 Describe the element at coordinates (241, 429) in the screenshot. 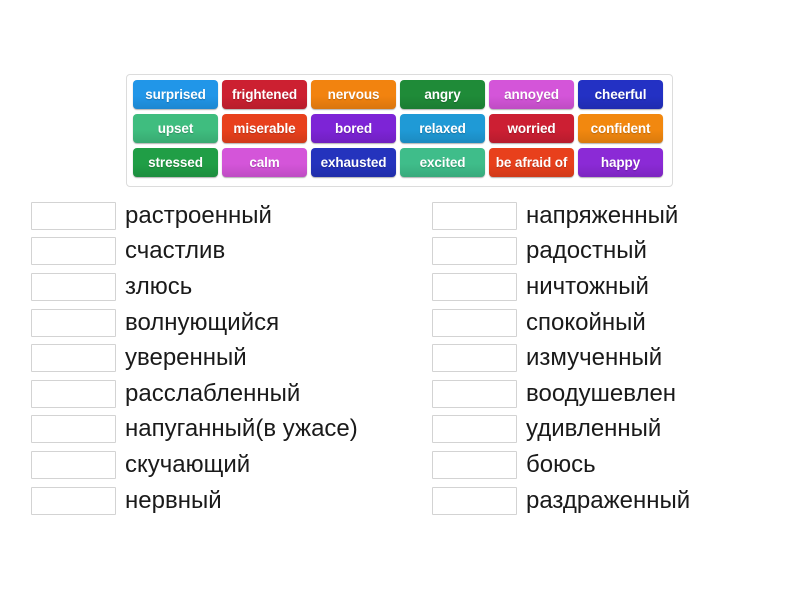

I see `answer-label: напуганный(в ужасе)` at that location.